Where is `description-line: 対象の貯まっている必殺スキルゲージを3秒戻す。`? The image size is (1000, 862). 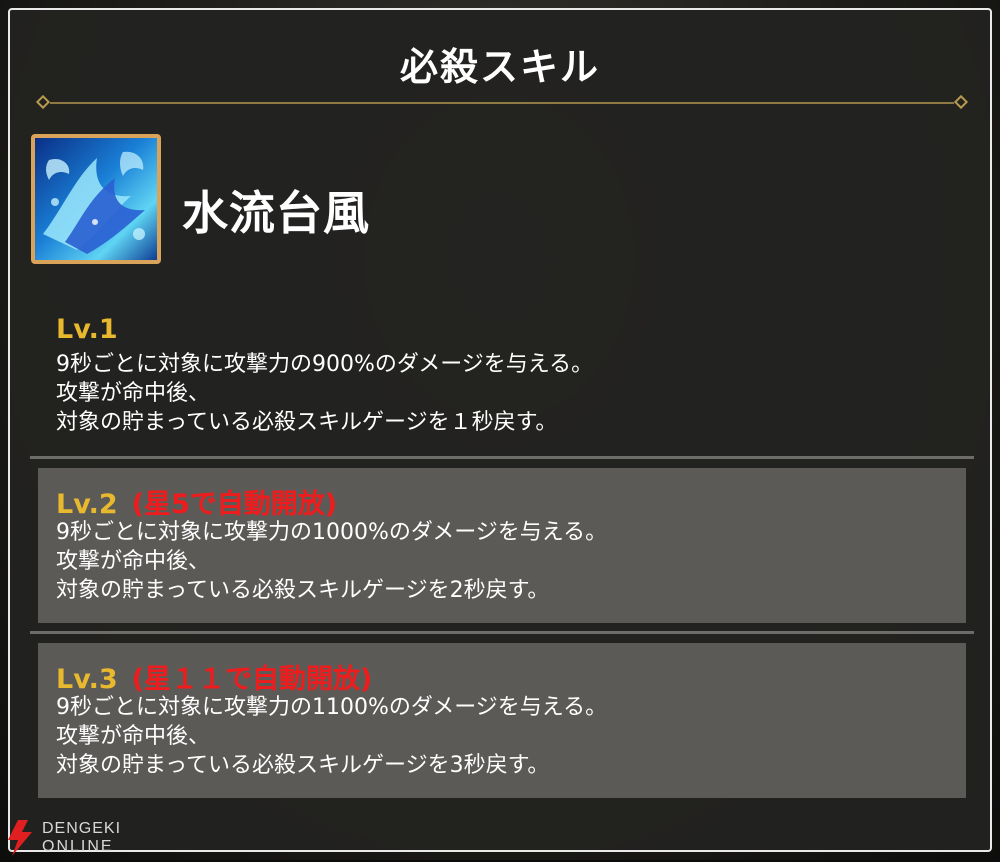
description-line: 対象の貯まっている必殺スキルゲージを3秒戻す。 is located at coordinates (303, 765).